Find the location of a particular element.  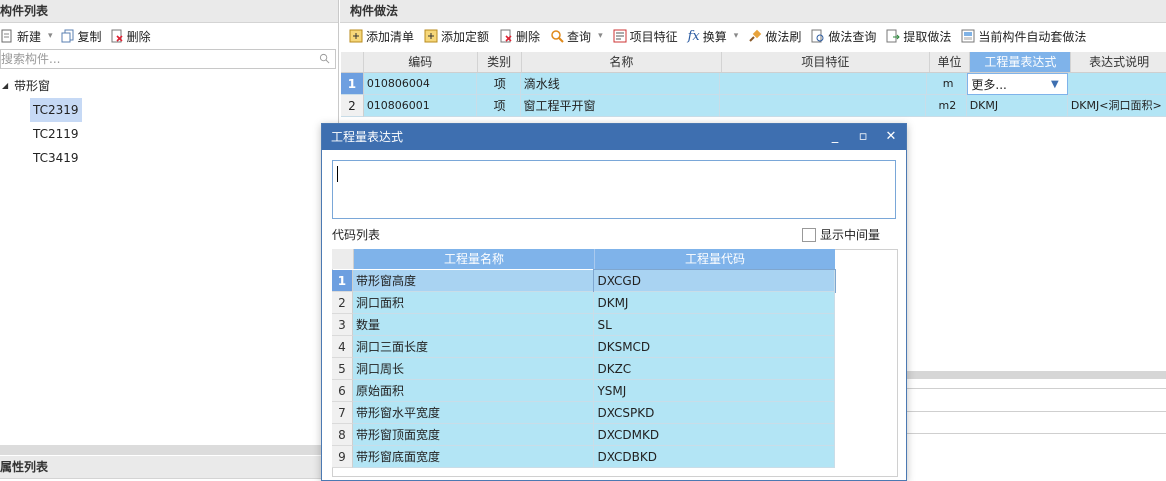

cell-unit: m is located at coordinates (947, 84).